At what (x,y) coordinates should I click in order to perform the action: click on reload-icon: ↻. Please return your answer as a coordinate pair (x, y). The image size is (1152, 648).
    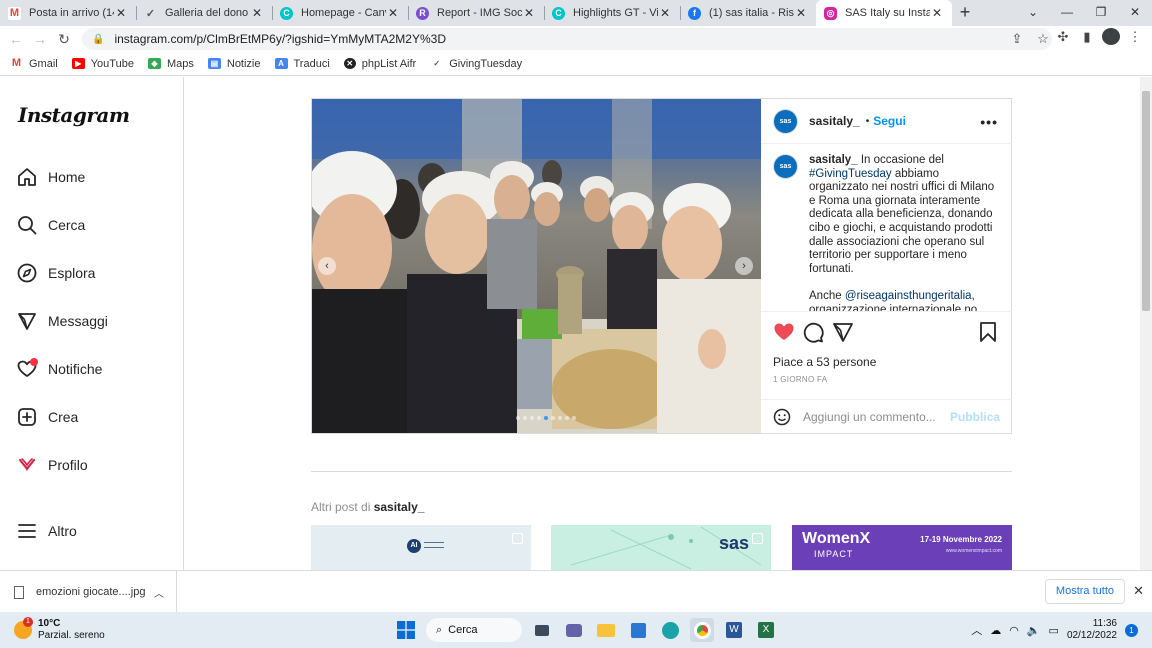
    Looking at the image, I should click on (64, 39).